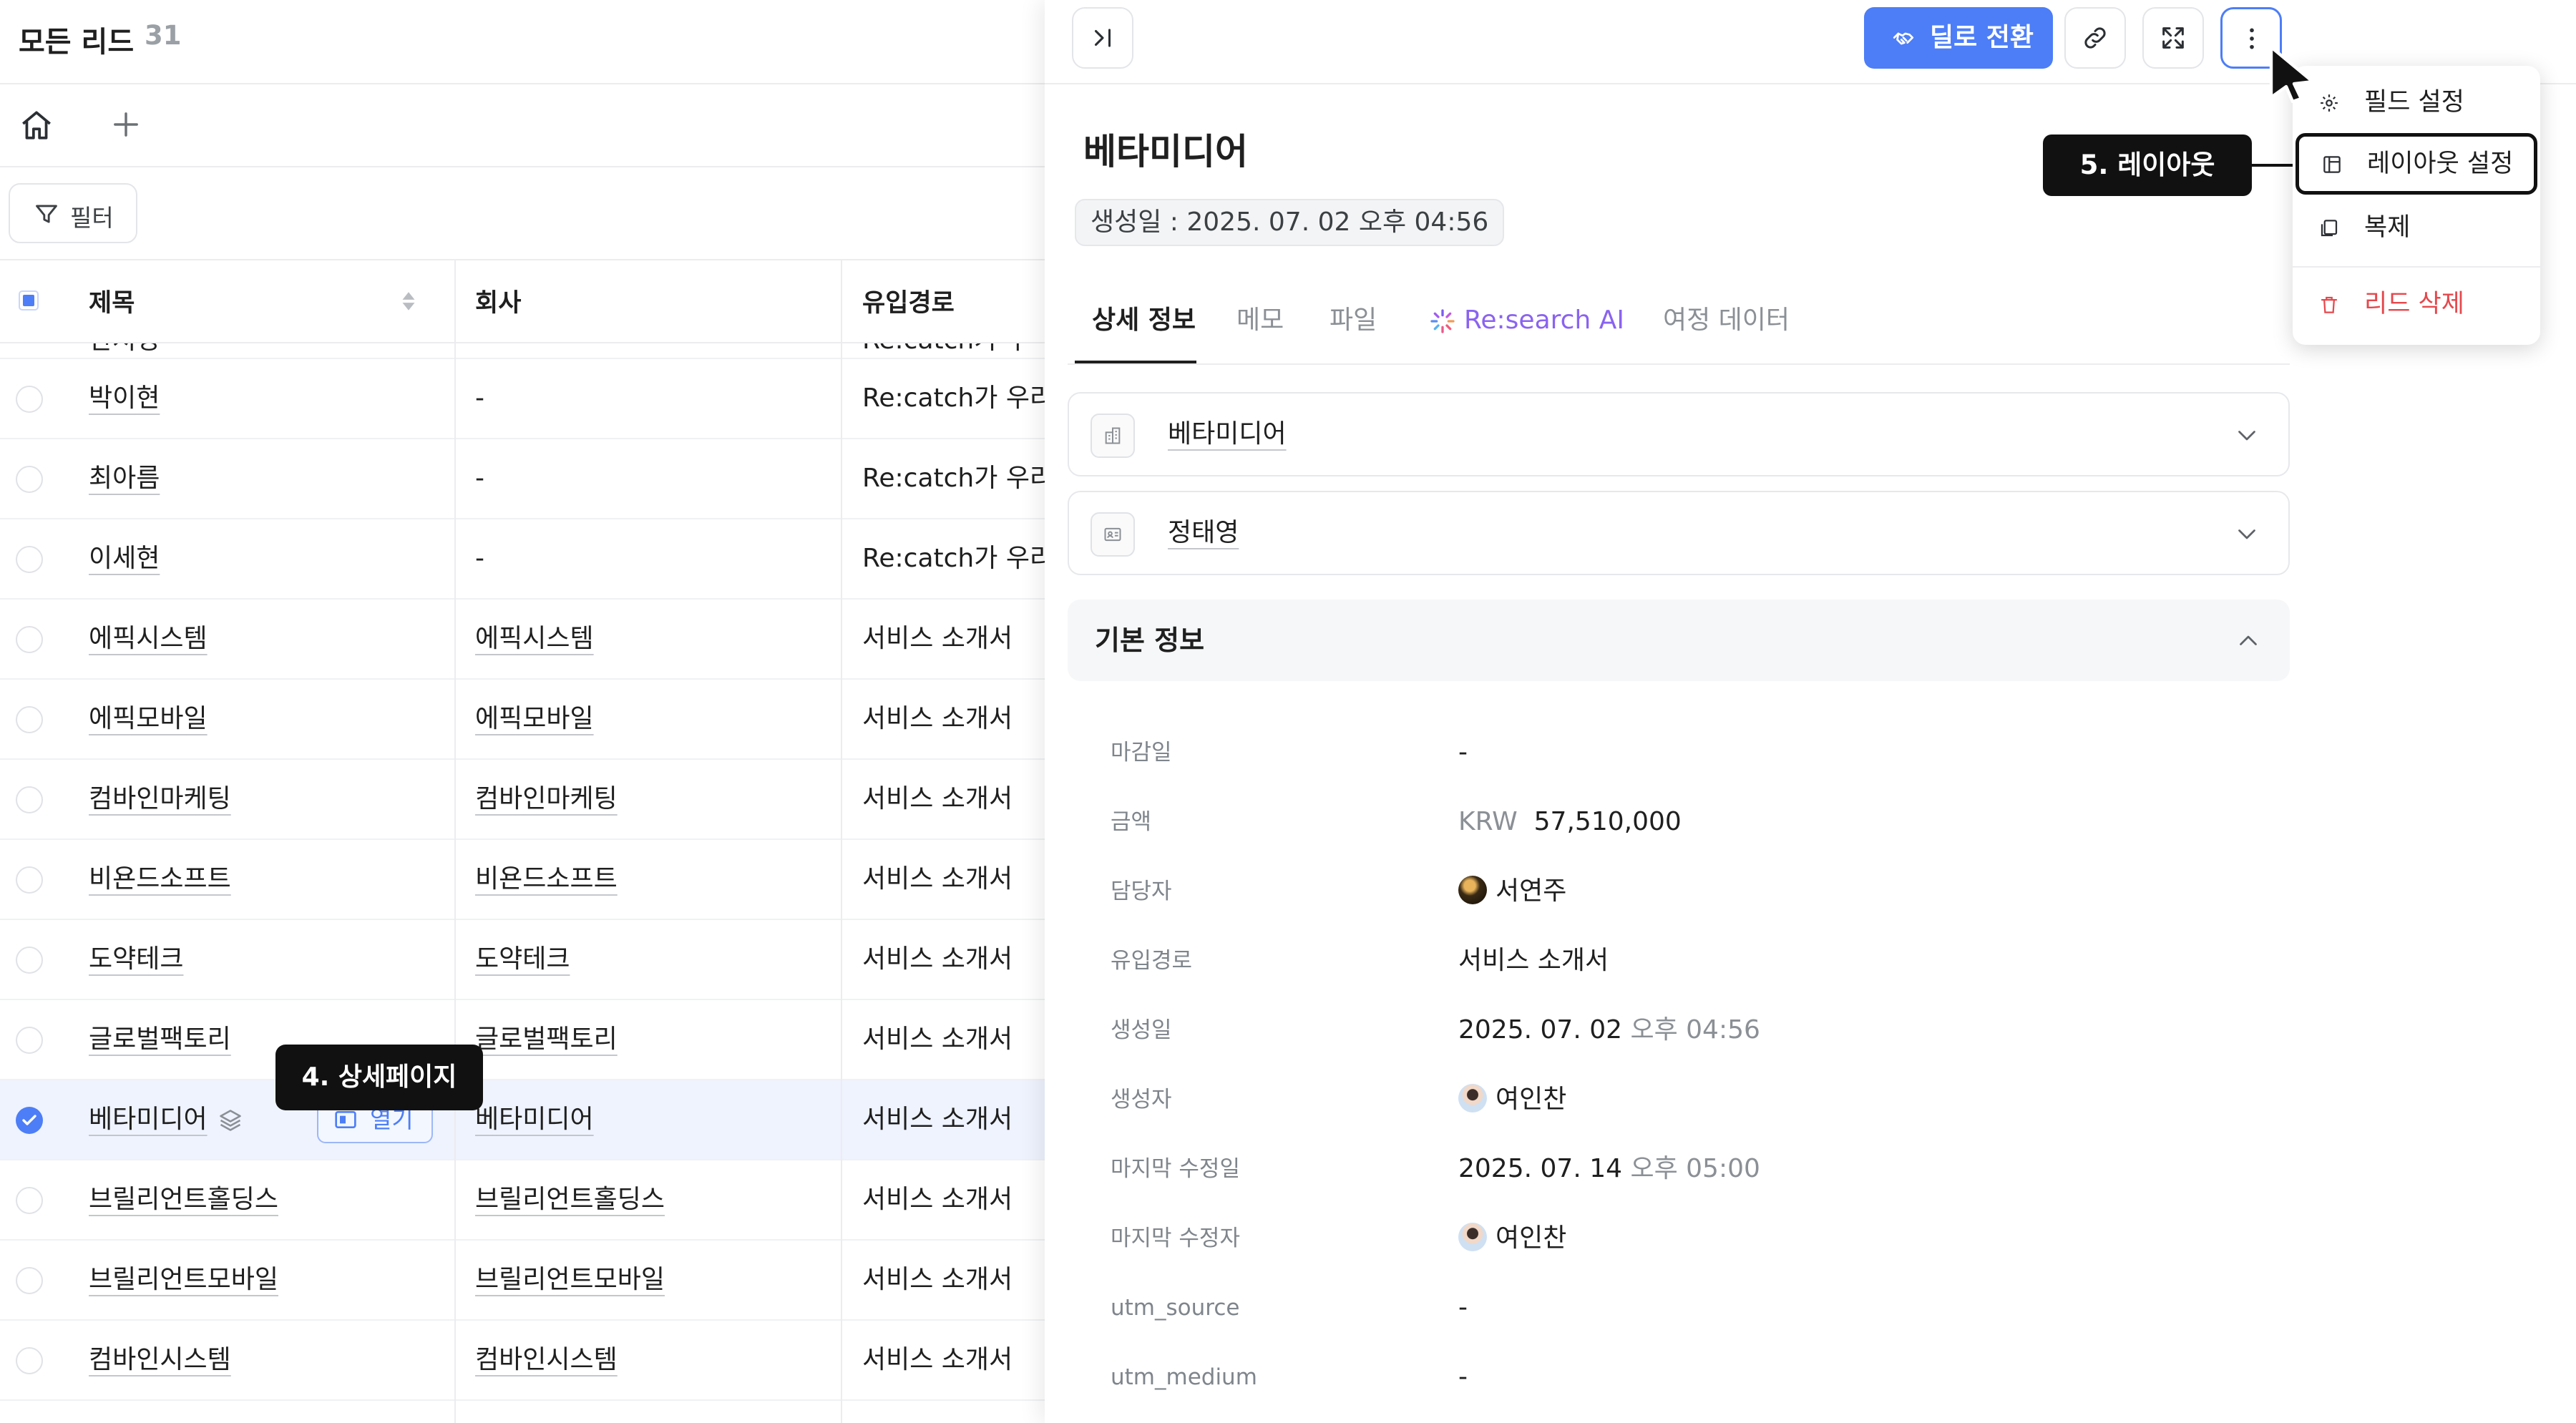 The width and height of the screenshot is (2576, 1423). What do you see at coordinates (522, 1040) in the screenshot?
I see `table-row: 글로벌팩토리 글로벌팩토리 서비스 소개서` at bounding box center [522, 1040].